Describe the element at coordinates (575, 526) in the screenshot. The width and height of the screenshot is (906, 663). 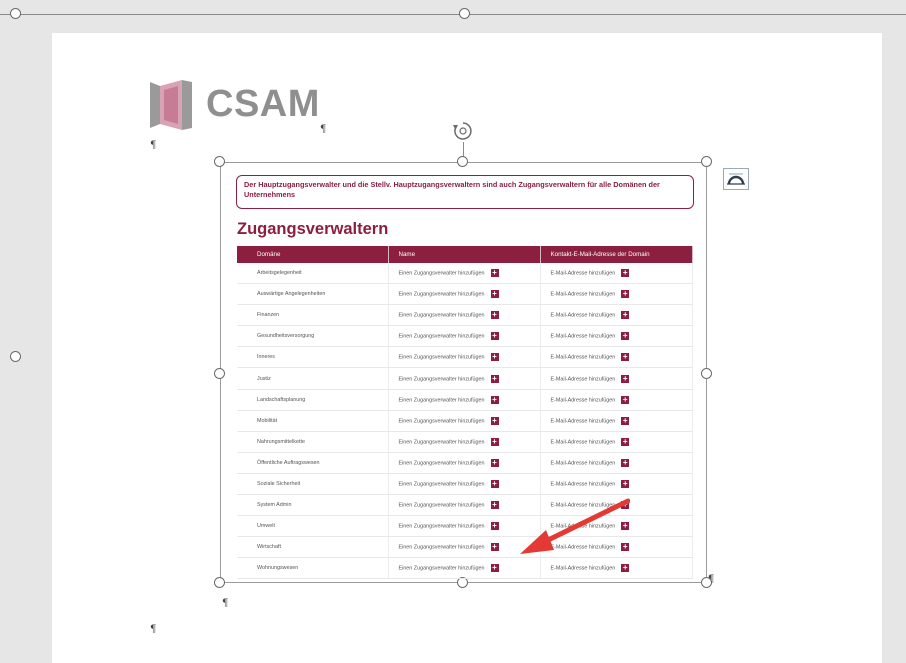
I see `arrow-annotation-icon` at that location.